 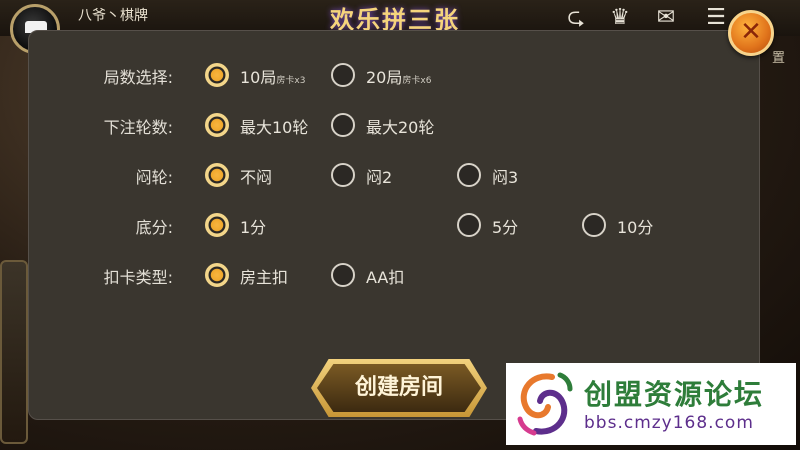 I want to click on option-cost: 房卡x3, so click(x=291, y=81).